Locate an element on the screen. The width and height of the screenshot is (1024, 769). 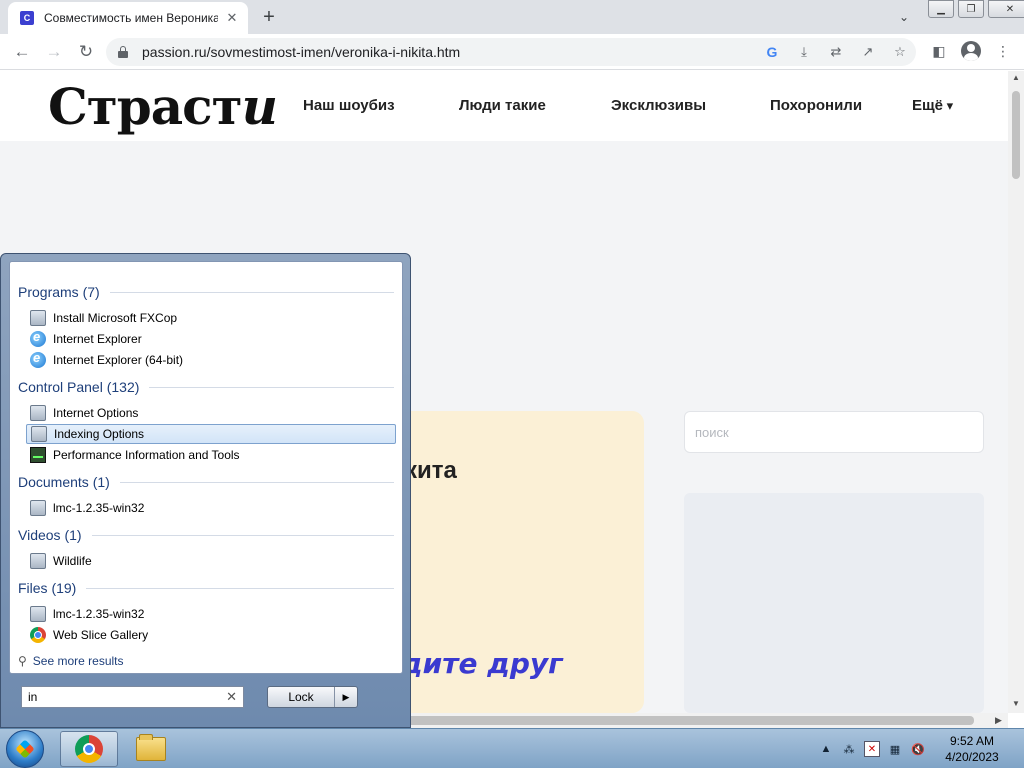
internet-options-icon is located at coordinates (38, 413).